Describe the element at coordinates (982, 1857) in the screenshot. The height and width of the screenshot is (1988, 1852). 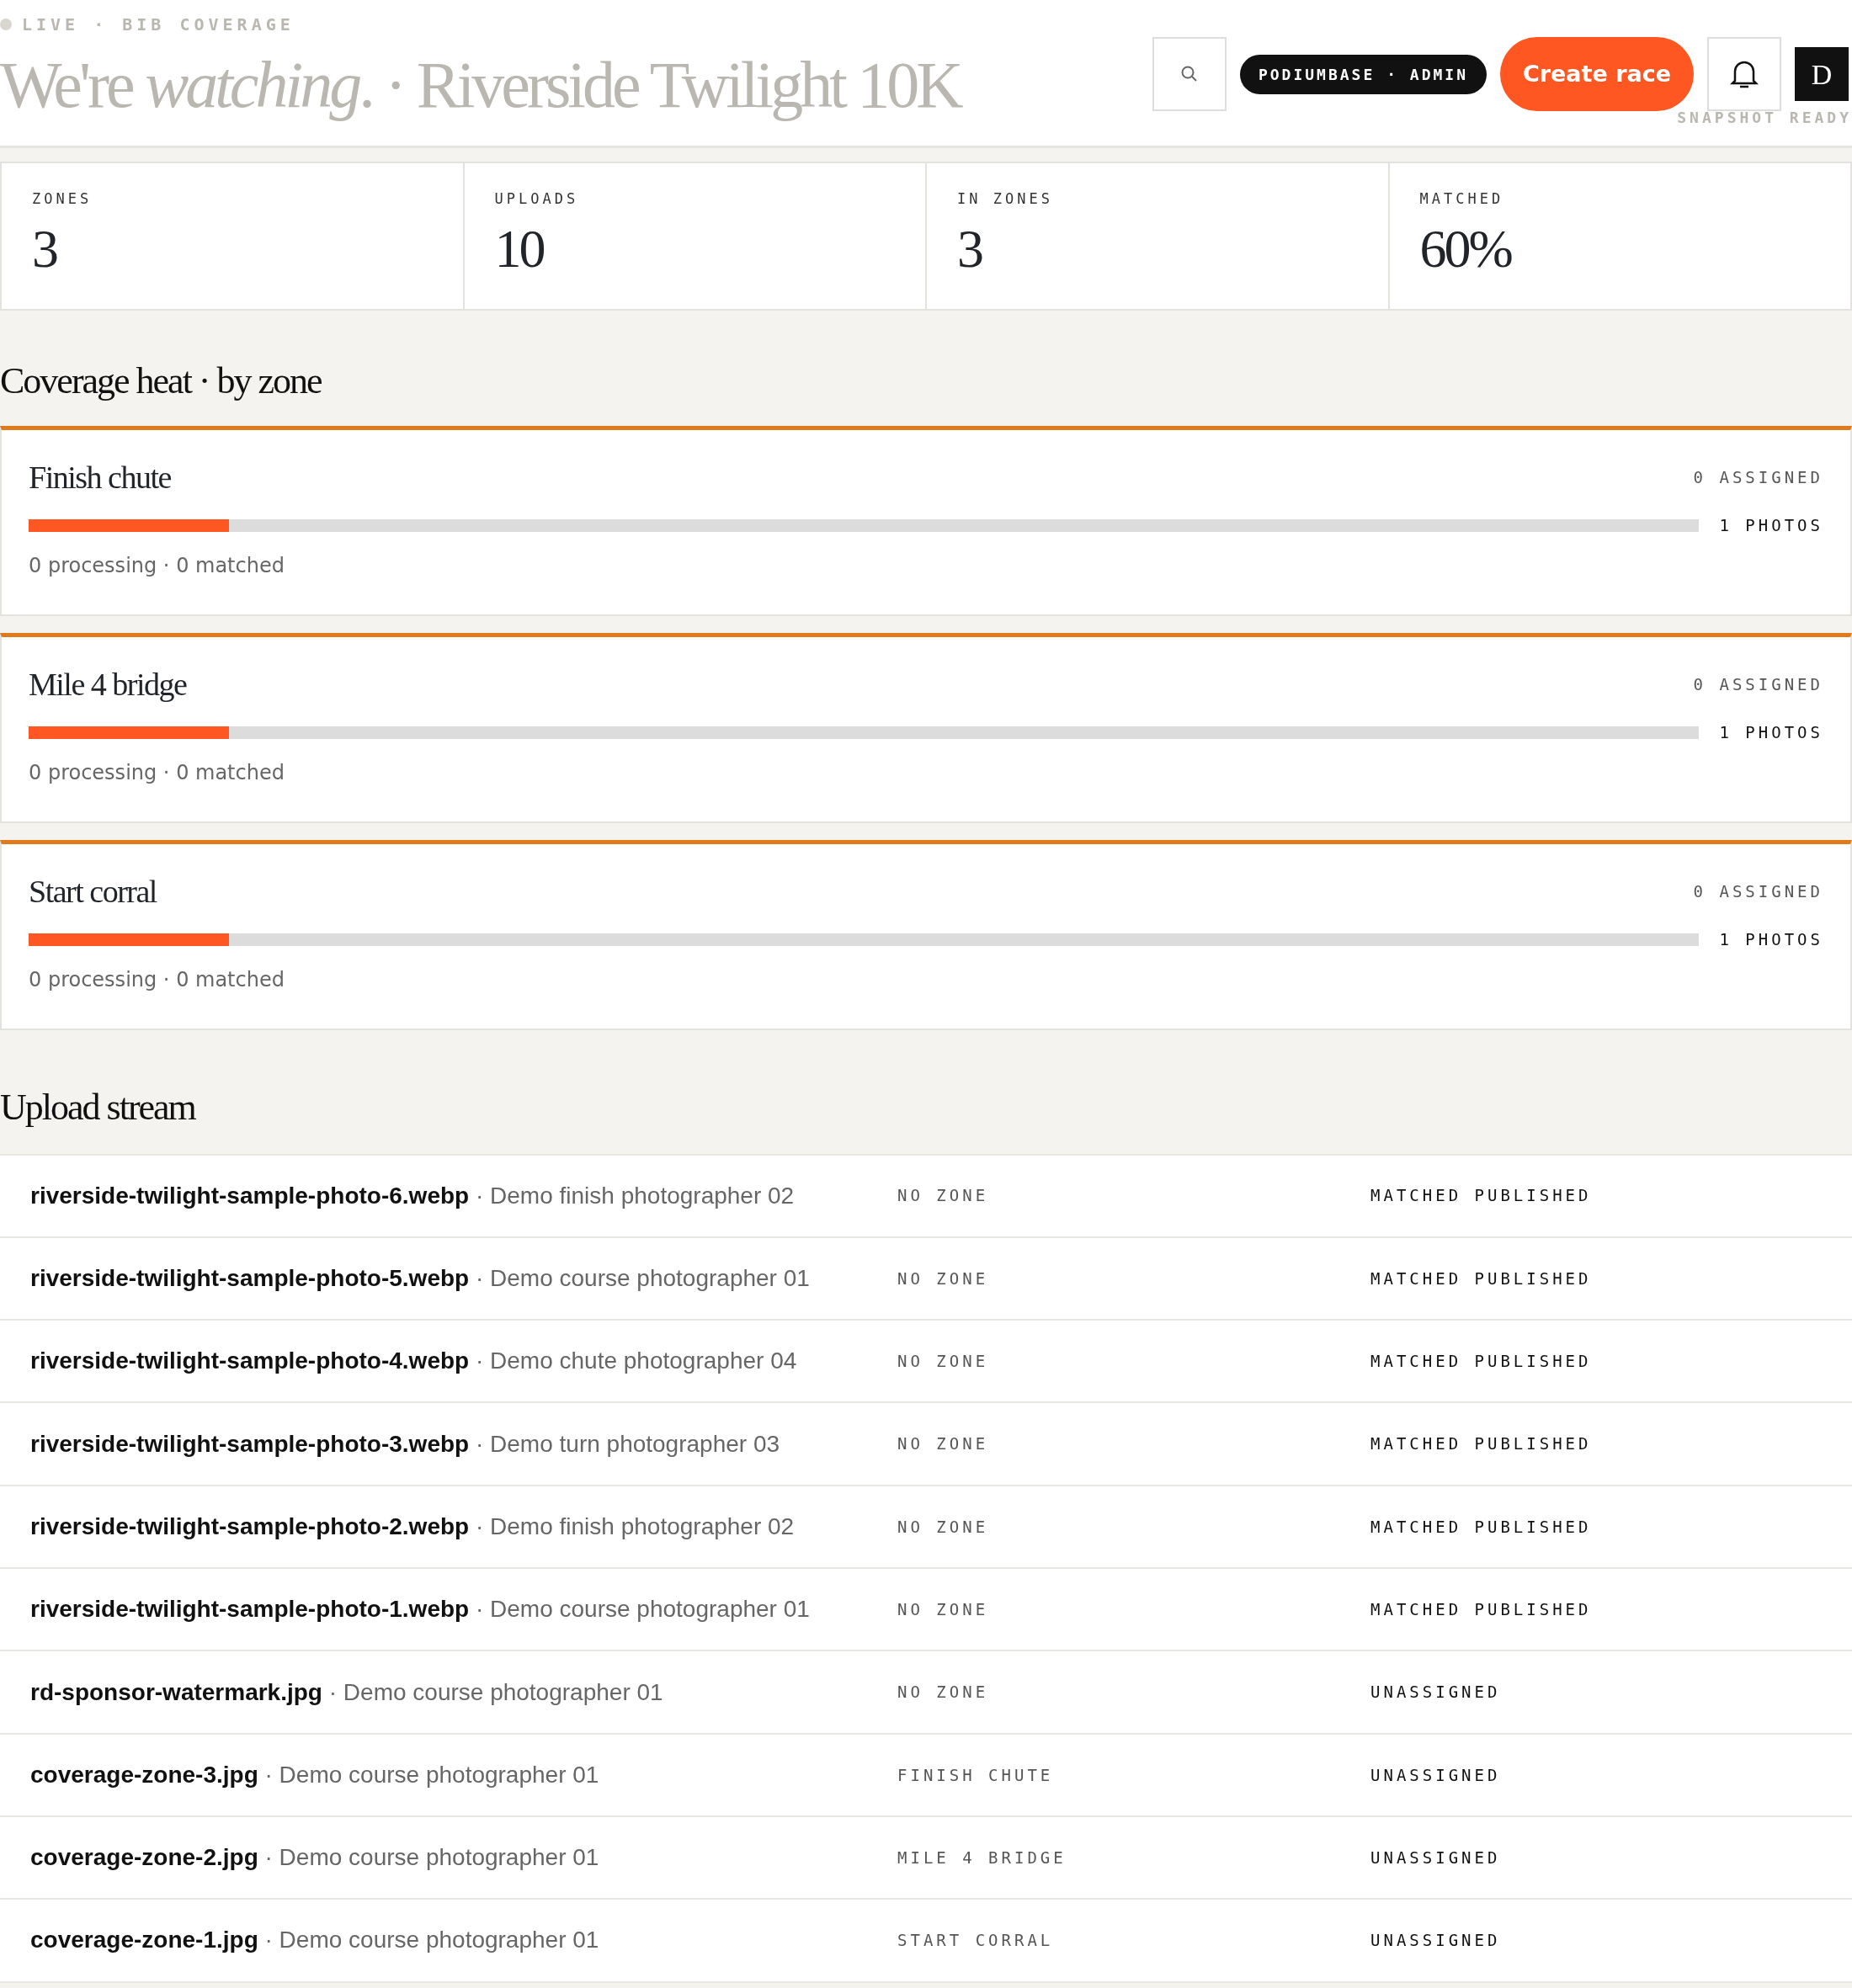
I see `zone-label: MILE 4 BRIDGE` at that location.